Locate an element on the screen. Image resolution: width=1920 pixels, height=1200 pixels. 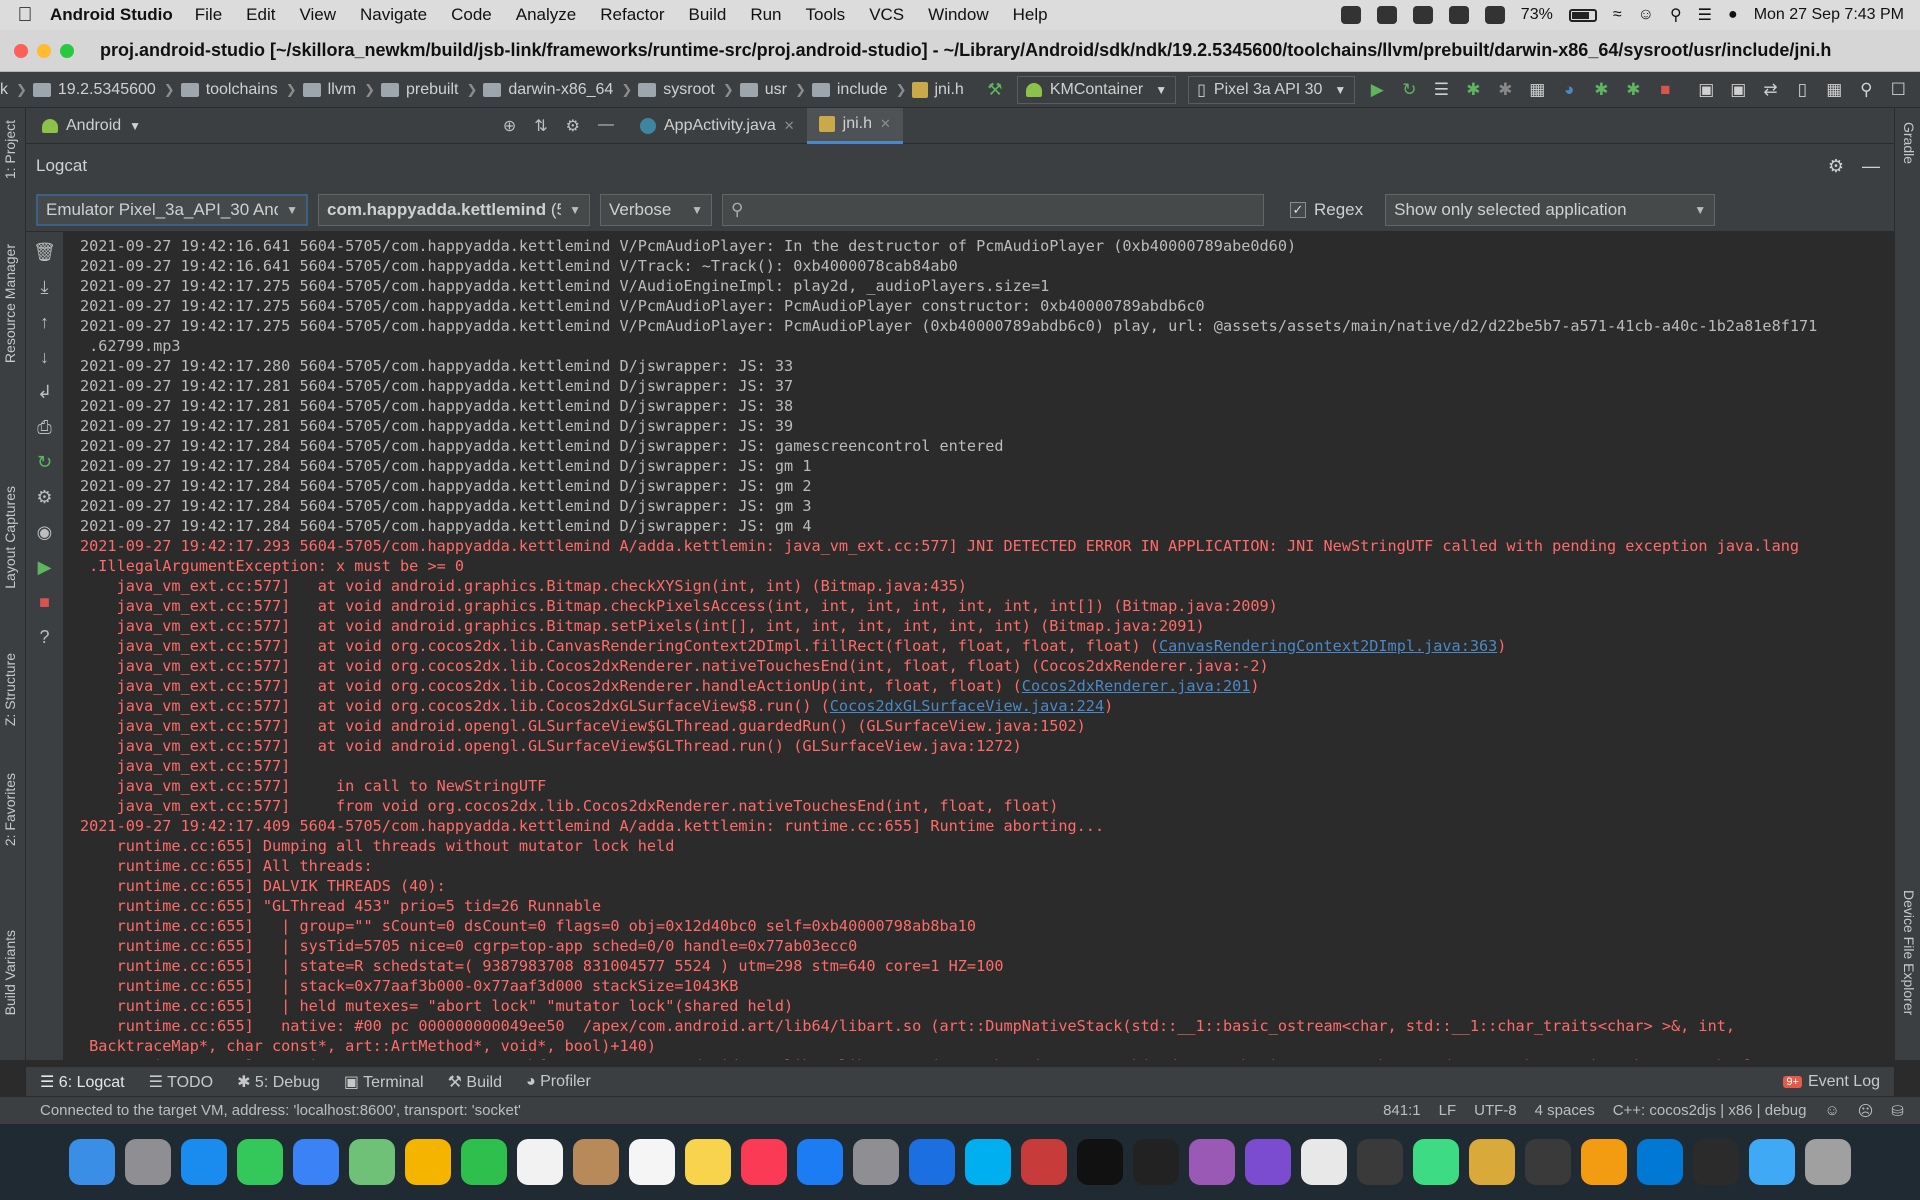
calendar-icon is located at coordinates (540, 1162).